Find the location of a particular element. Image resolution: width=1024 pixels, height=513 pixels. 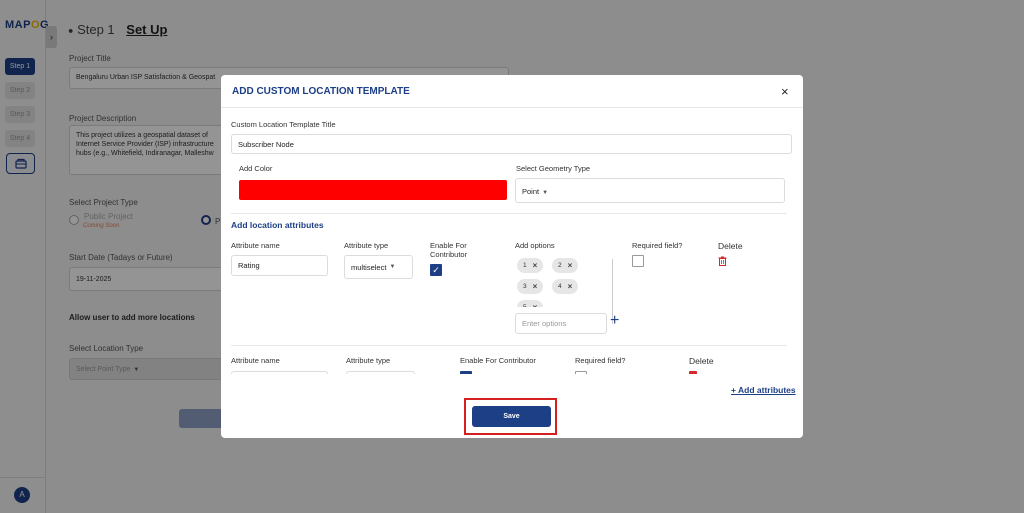

second-row-clip is located at coordinates (512, 372).